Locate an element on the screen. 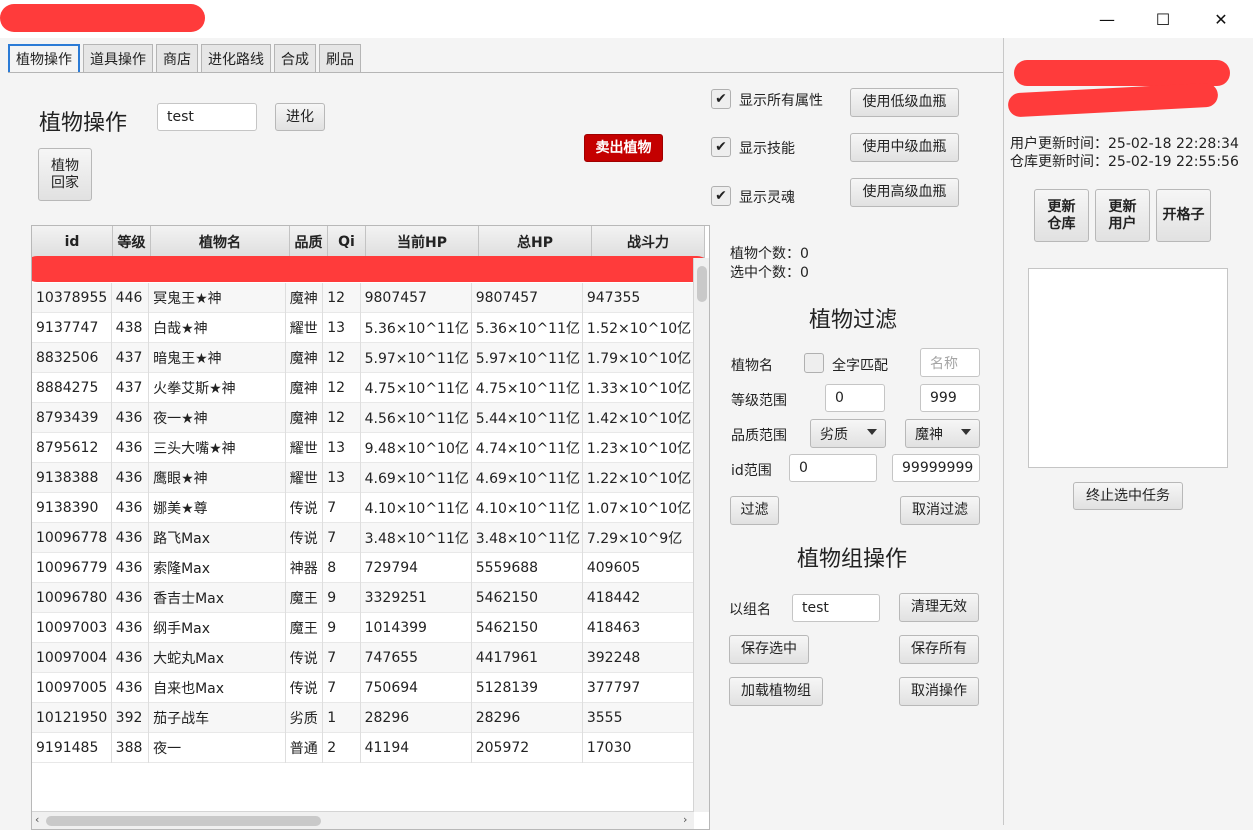  save-all-button: 保存所有 is located at coordinates (939, 649).